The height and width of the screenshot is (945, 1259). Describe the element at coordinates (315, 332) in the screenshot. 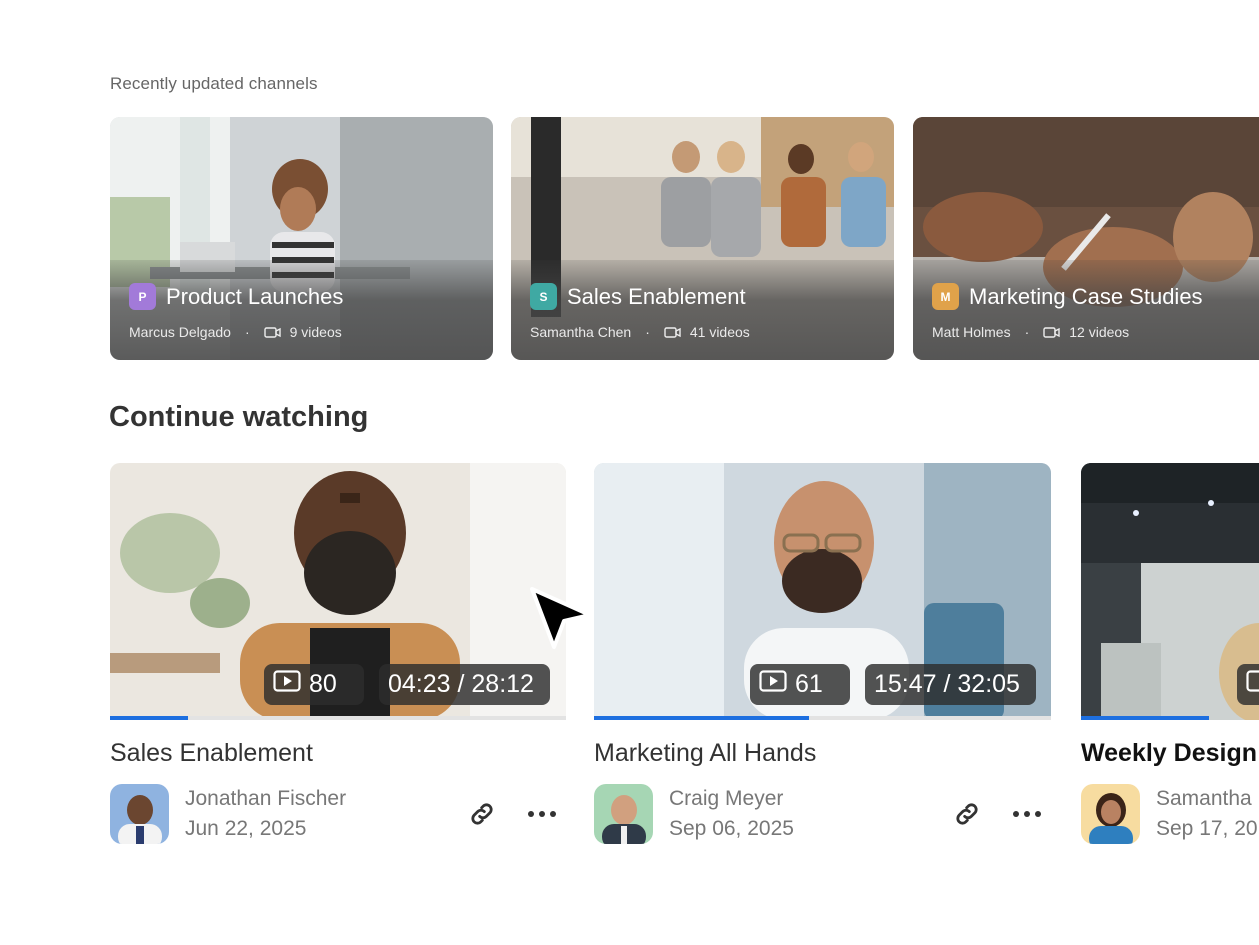

I see `channel-video-count: 9 videos` at that location.